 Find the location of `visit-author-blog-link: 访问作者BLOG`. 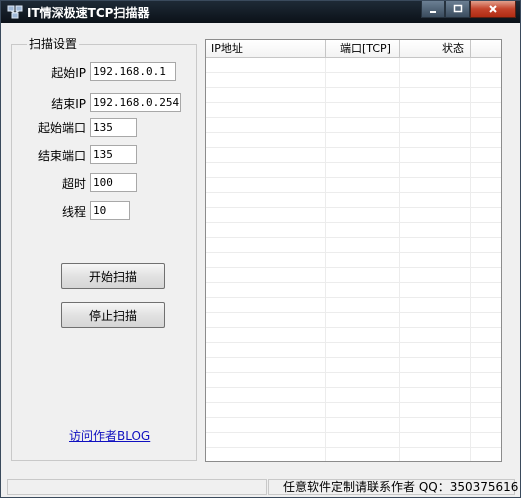

visit-author-blog-link: 访问作者BLOG is located at coordinates (109, 435).